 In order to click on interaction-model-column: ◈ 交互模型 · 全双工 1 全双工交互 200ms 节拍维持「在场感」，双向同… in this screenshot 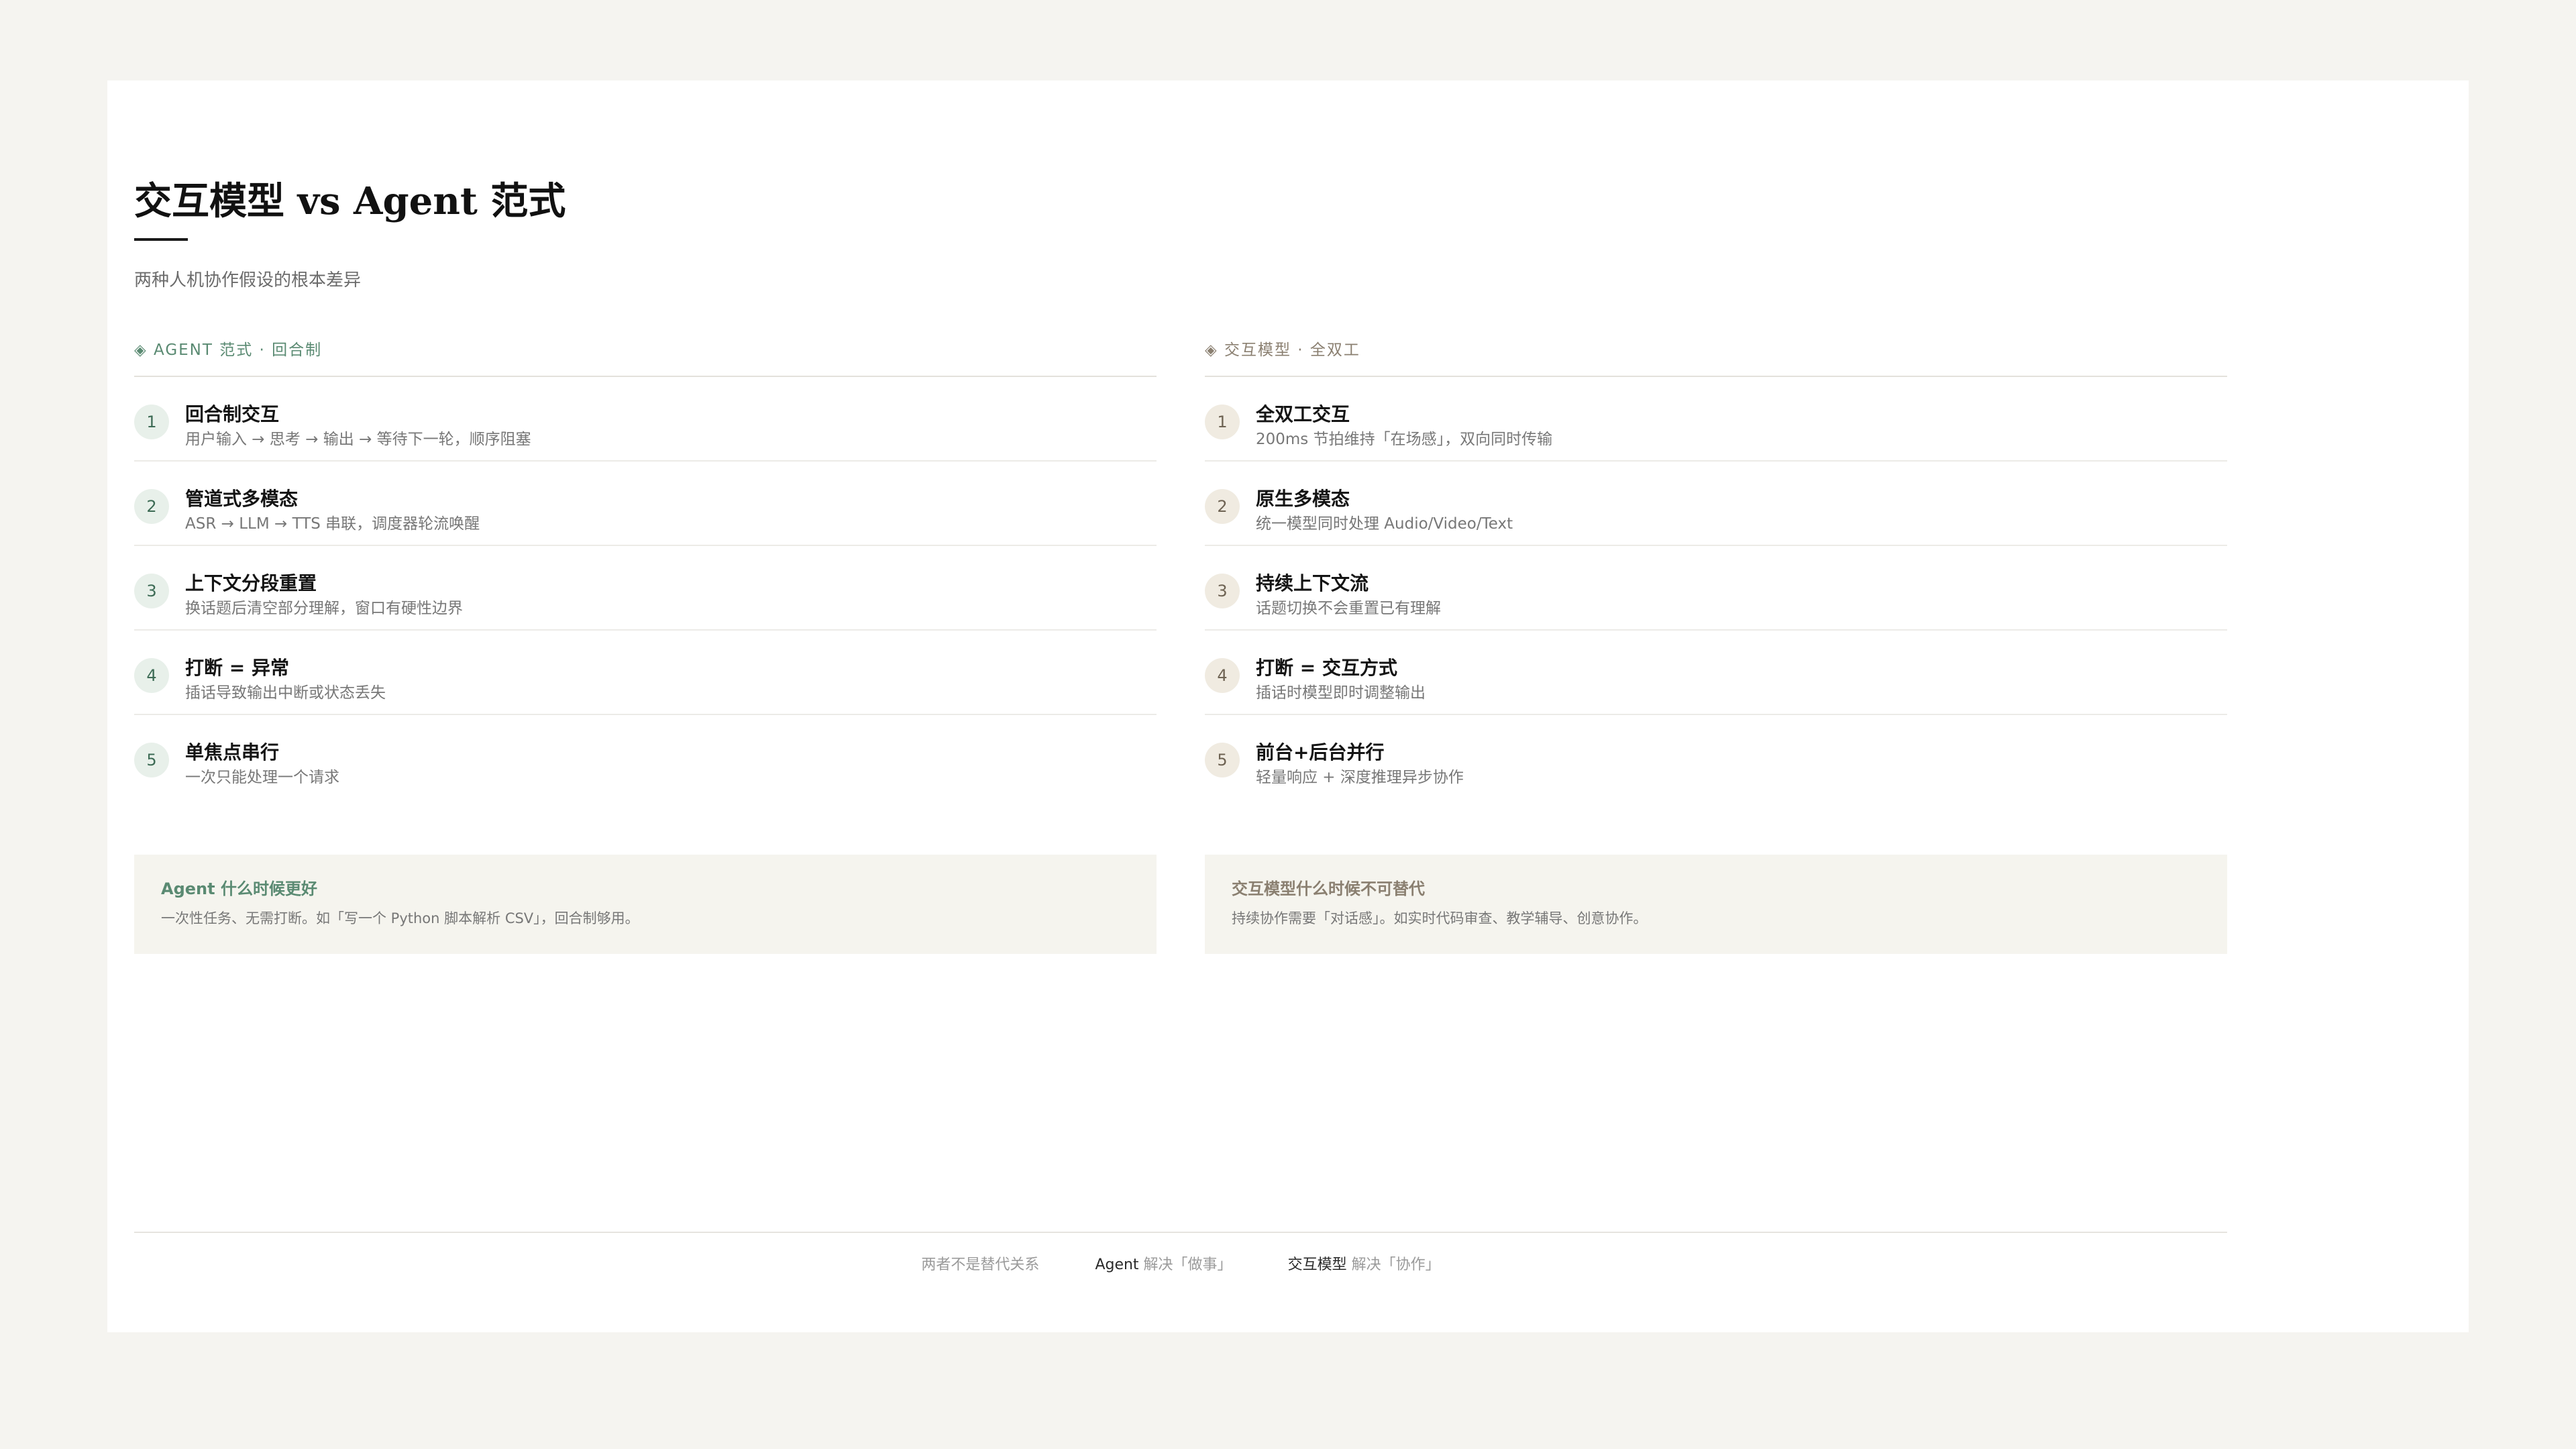, I will do `click(1716, 567)`.